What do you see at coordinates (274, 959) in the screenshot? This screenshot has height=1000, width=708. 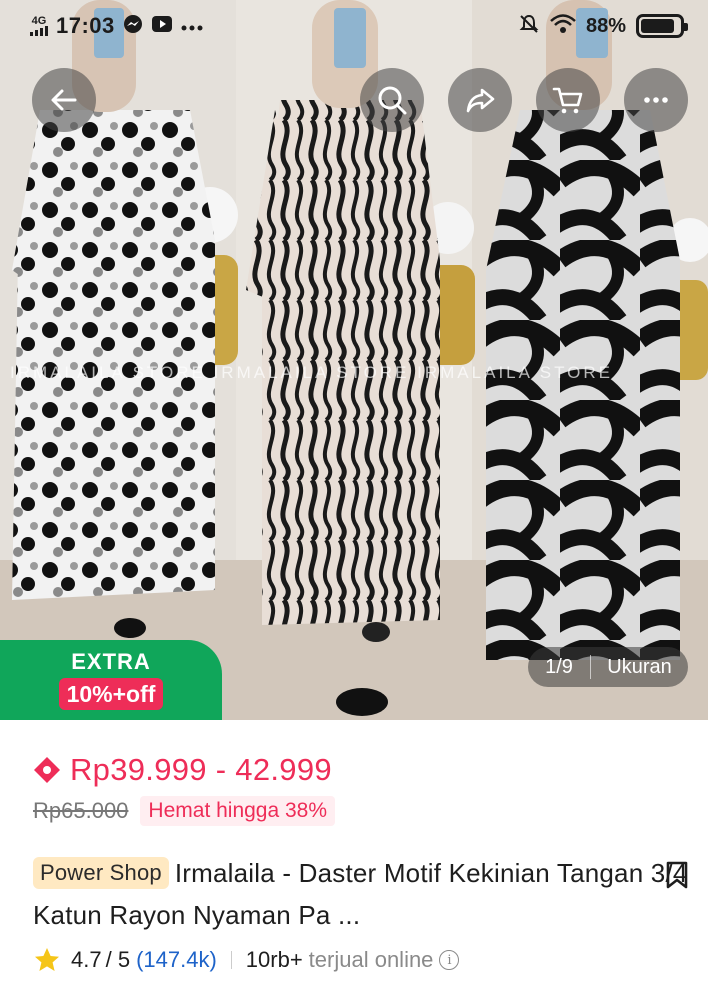 I see `sold-count: 10rb+` at bounding box center [274, 959].